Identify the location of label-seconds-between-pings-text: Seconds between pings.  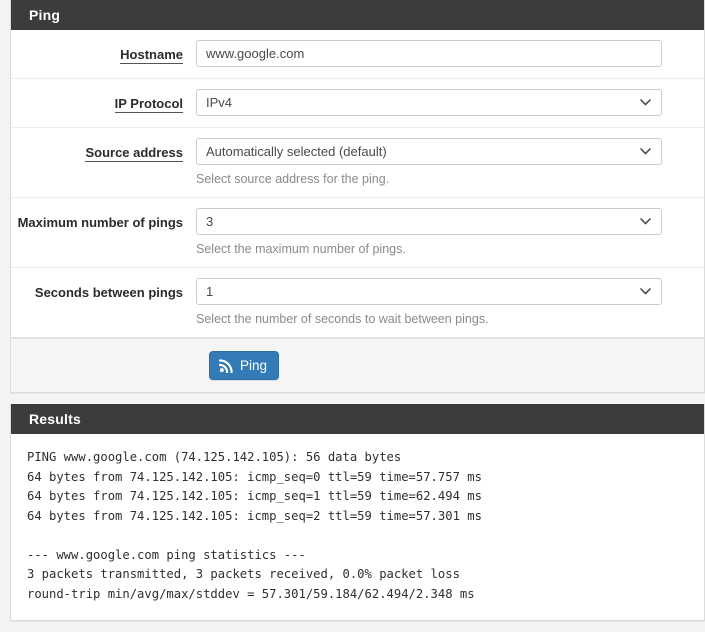
(108, 292).